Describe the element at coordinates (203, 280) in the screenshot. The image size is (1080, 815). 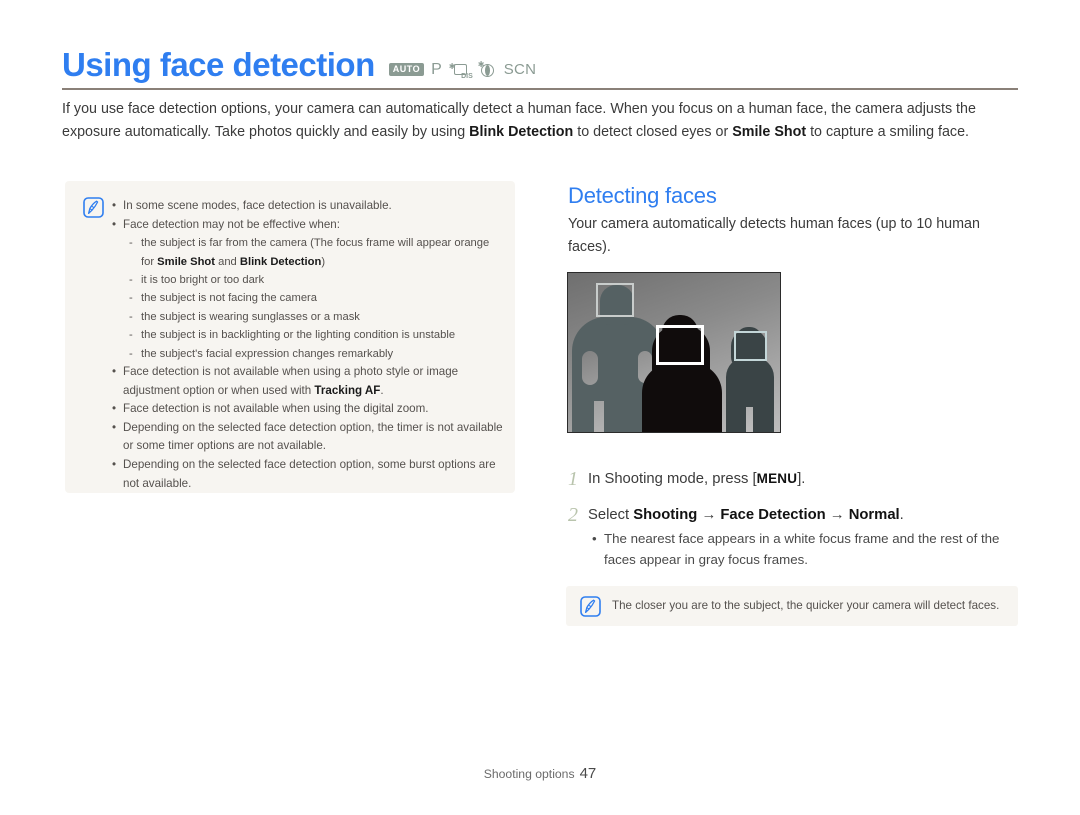
I see `list-item-text: it is too bright or too dark` at that location.